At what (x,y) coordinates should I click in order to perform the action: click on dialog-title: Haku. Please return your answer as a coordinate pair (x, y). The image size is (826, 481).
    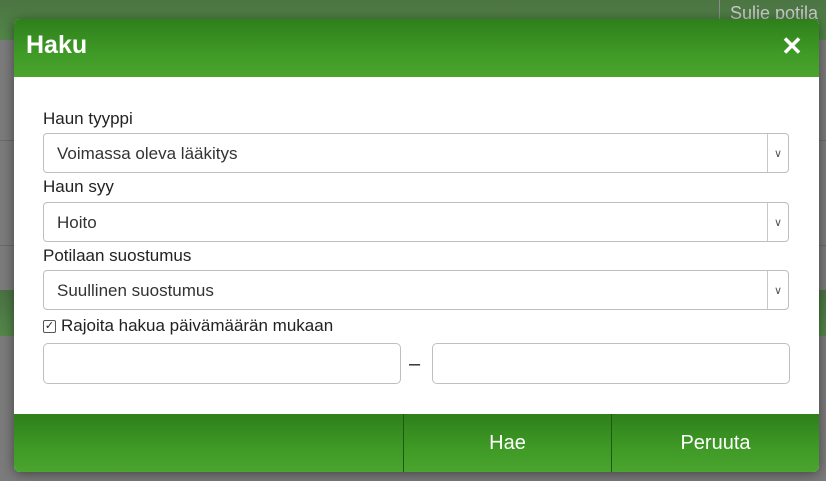
    Looking at the image, I should click on (57, 45).